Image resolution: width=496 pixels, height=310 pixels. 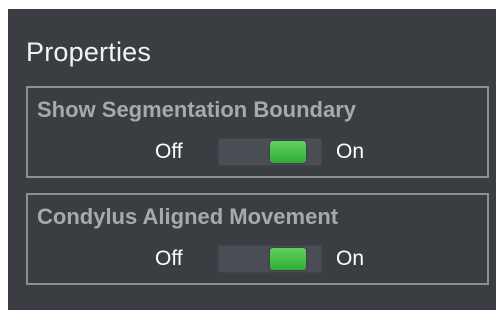 I want to click on panel-title: Properties, so click(x=89, y=52).